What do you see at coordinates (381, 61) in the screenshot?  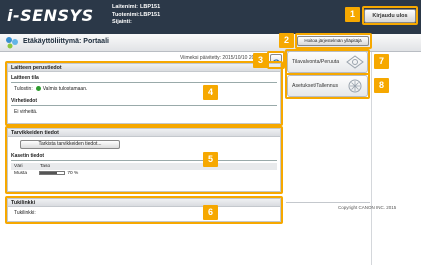 I see `callout-number-7: 7` at bounding box center [381, 61].